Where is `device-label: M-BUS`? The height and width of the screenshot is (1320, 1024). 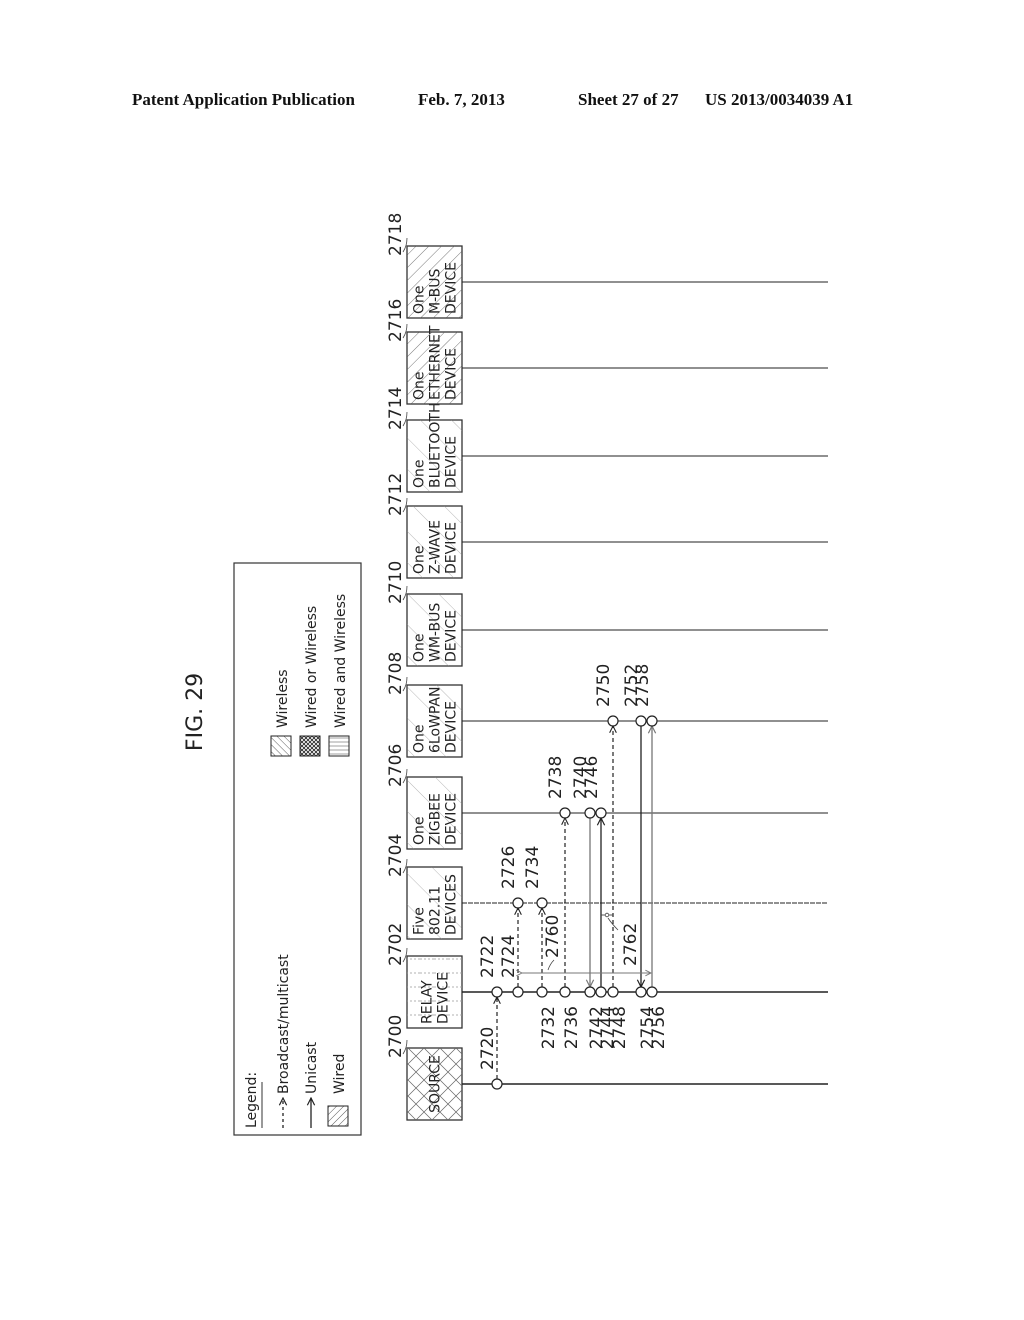
device-label: M-BUS is located at coordinates (436, 291).